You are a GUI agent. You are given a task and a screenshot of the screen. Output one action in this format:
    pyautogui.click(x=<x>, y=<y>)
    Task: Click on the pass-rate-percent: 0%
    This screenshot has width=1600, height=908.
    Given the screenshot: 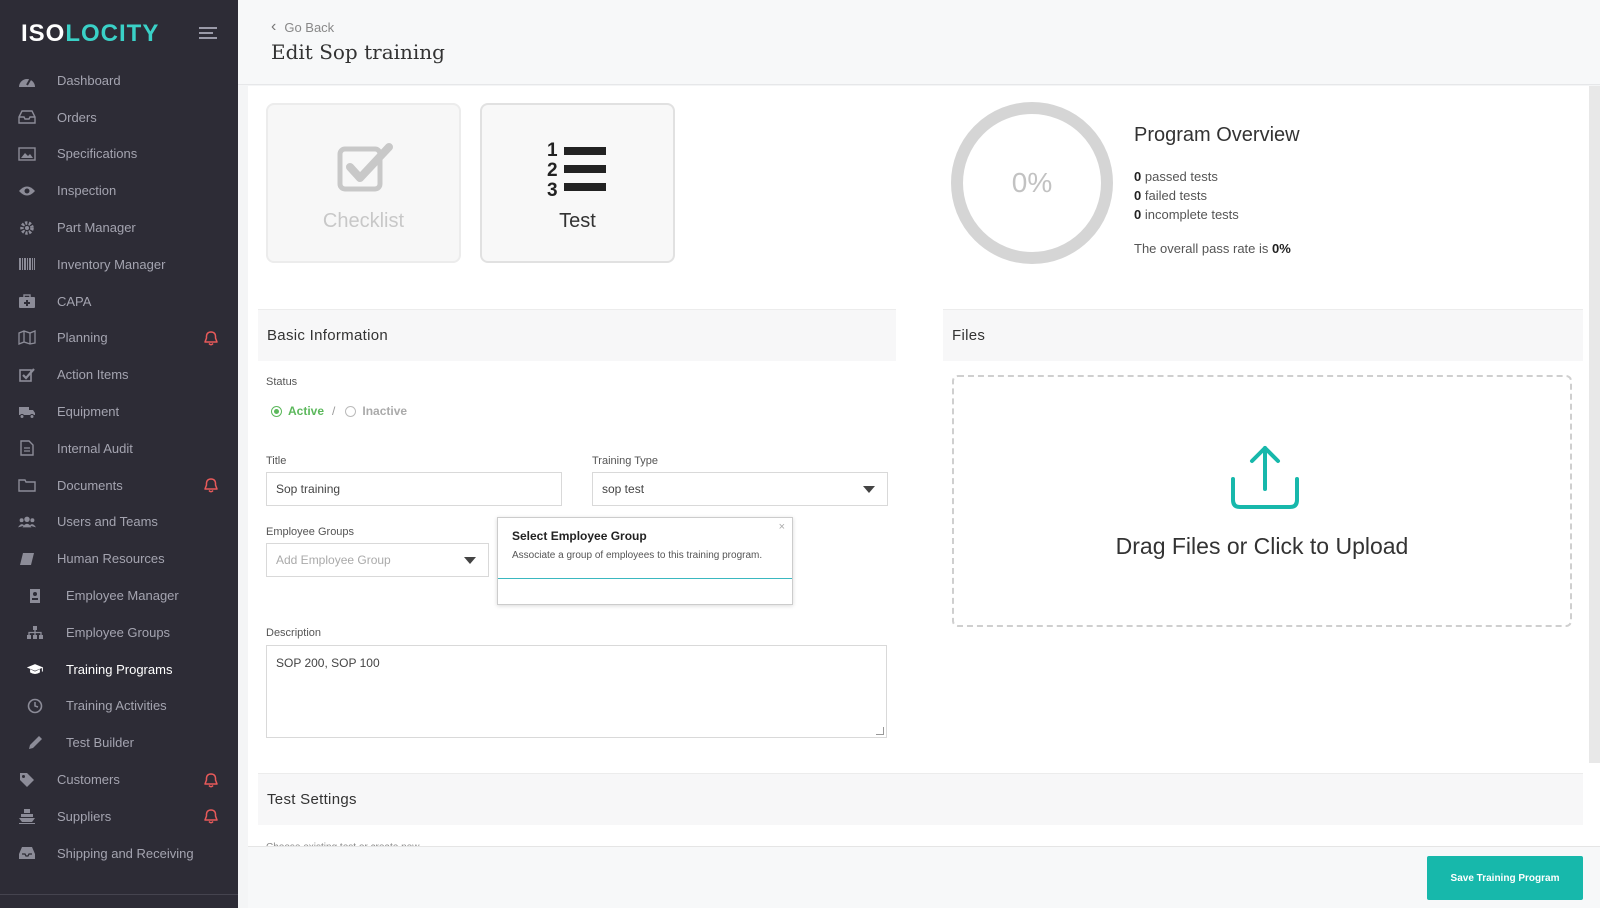 What is the action you would take?
    pyautogui.click(x=1032, y=182)
    